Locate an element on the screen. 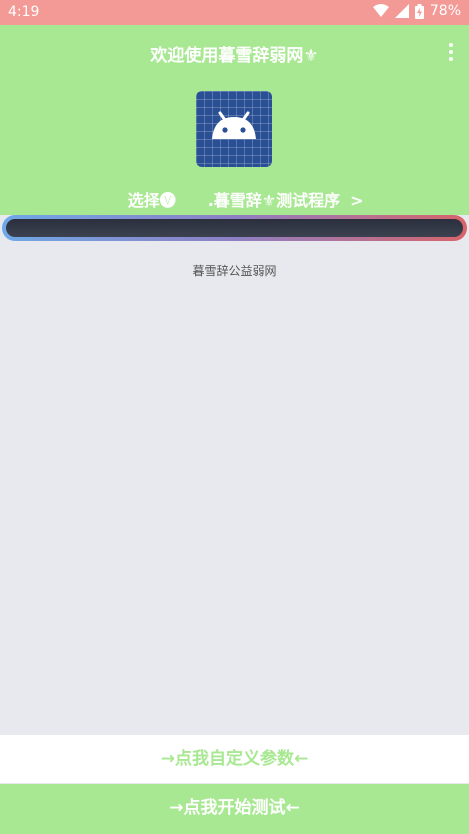  status-bar: 4:19 78% is located at coordinates (234, 12).